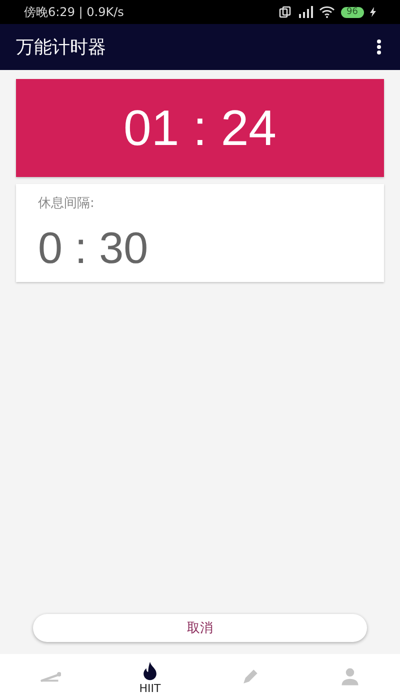 The height and width of the screenshot is (700, 400). What do you see at coordinates (200, 628) in the screenshot?
I see `cancel-button: 取消` at bounding box center [200, 628].